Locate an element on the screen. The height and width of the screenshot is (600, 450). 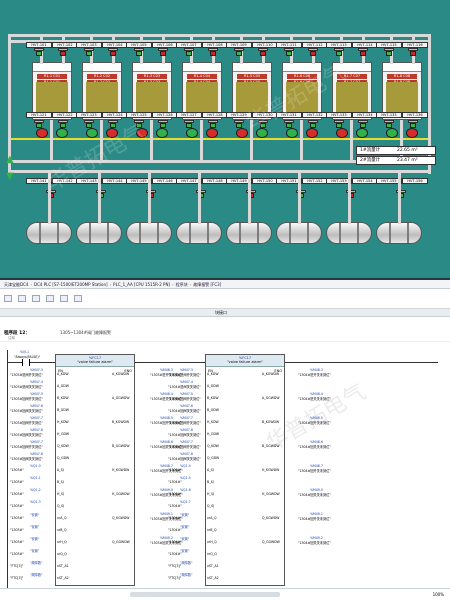
valve-tag: HV7-105 is located at coordinates (139, 45).